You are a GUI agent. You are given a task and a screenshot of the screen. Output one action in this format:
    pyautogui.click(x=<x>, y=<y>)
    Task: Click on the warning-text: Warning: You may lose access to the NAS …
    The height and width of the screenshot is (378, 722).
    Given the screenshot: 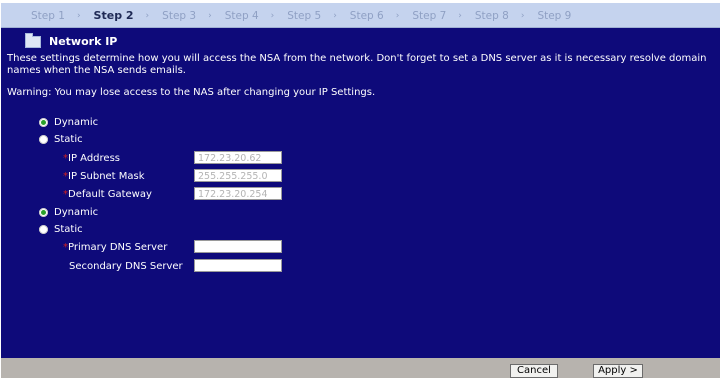 What is the action you would take?
    pyautogui.click(x=191, y=92)
    